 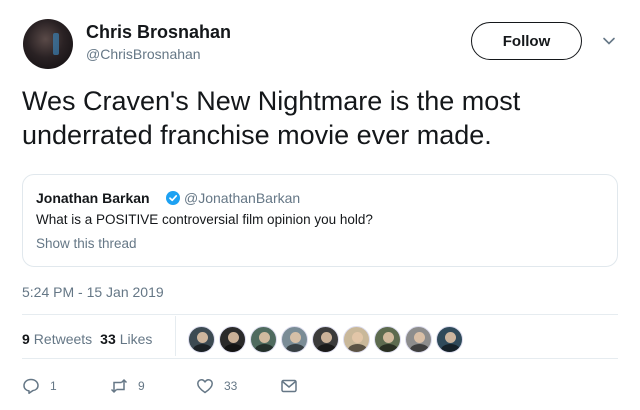 What do you see at coordinates (231, 386) in the screenshot?
I see `like-count: 33` at bounding box center [231, 386].